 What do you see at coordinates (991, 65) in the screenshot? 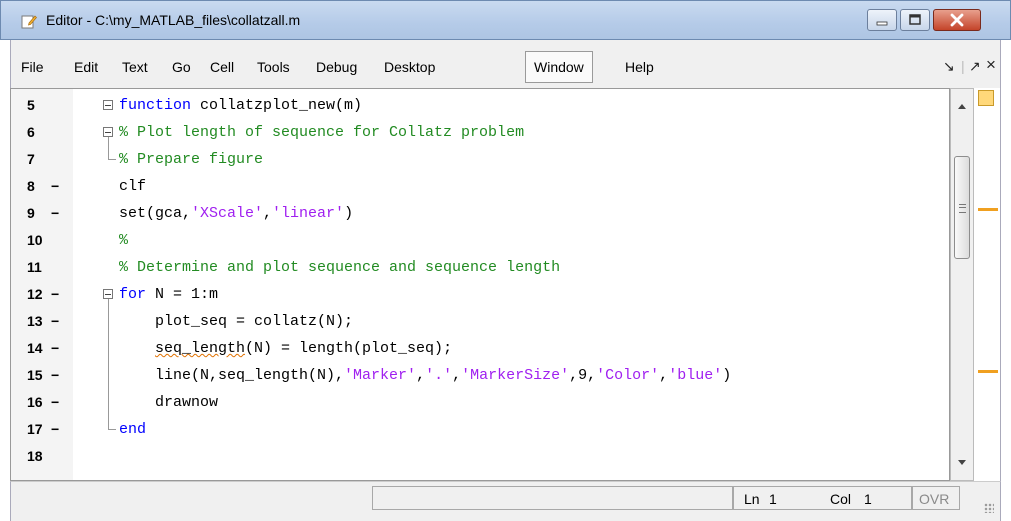
I see `close-doc-icon: ×` at bounding box center [991, 65].